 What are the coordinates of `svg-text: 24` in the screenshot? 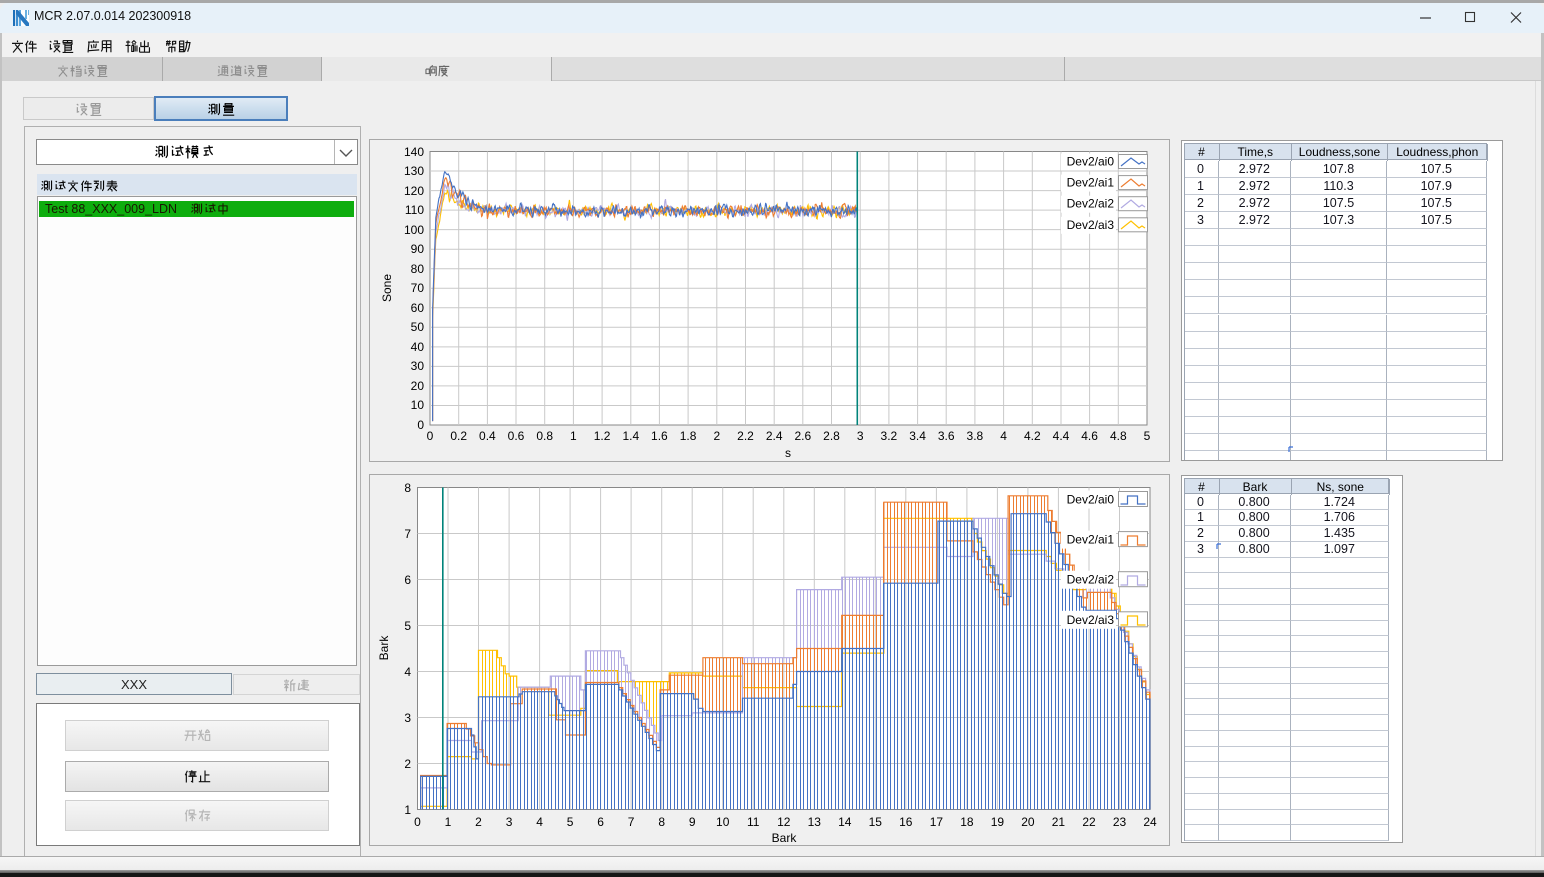 It's located at (1150, 822).